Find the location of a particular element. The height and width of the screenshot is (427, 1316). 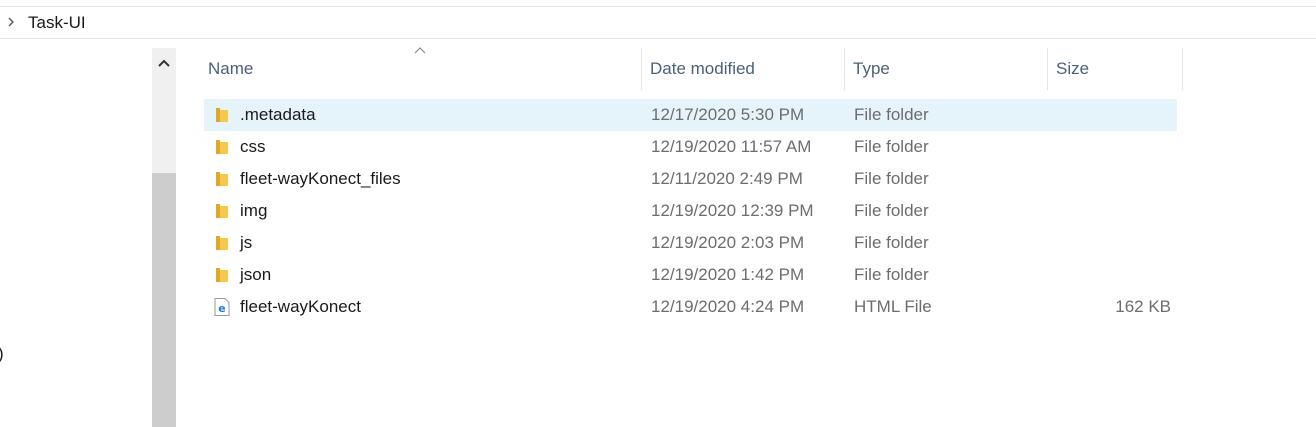

file-type: HTML File is located at coordinates (893, 306).